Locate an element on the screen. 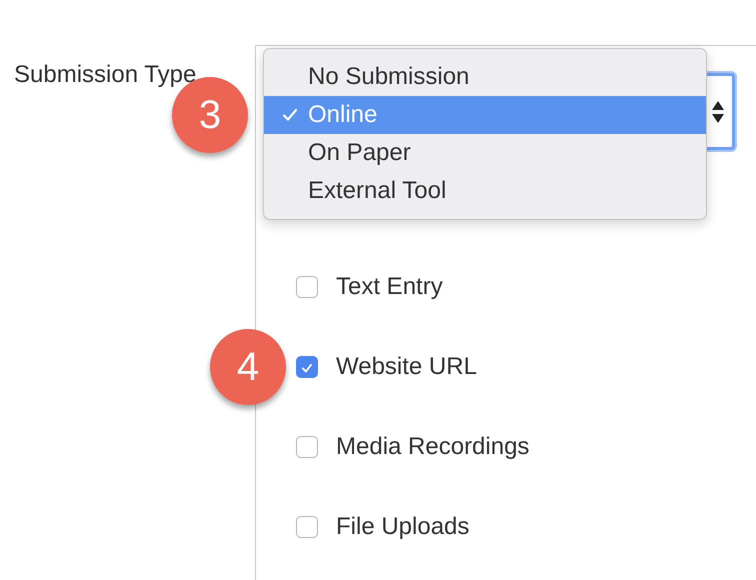 The width and height of the screenshot is (756, 580). up-down-arrows-icon is located at coordinates (718, 111).